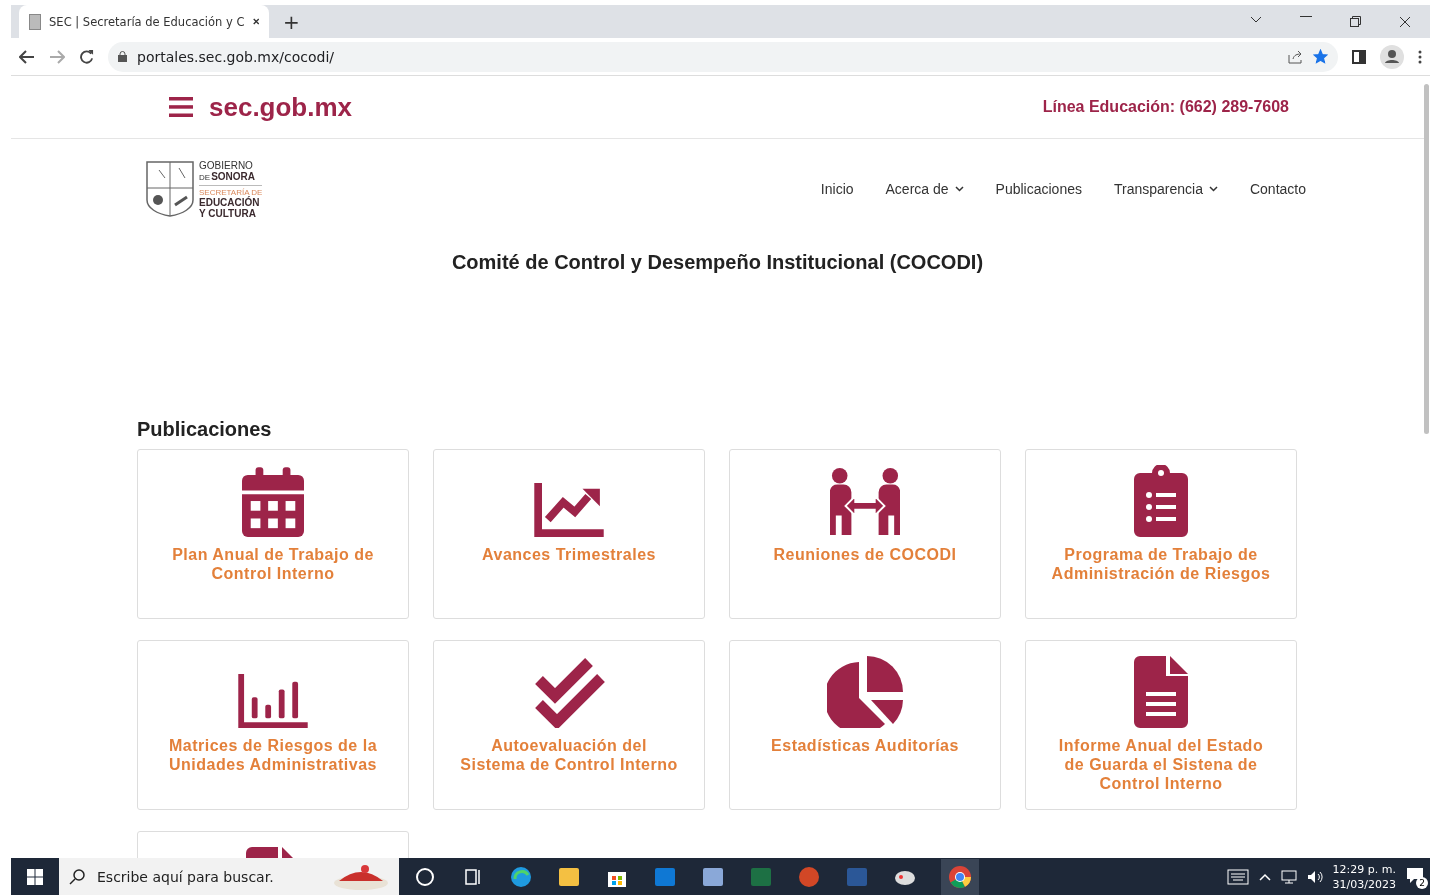 This screenshot has height=895, width=1430. What do you see at coordinates (1277, 189) in the screenshot?
I see `nav-link: Contacto` at bounding box center [1277, 189].